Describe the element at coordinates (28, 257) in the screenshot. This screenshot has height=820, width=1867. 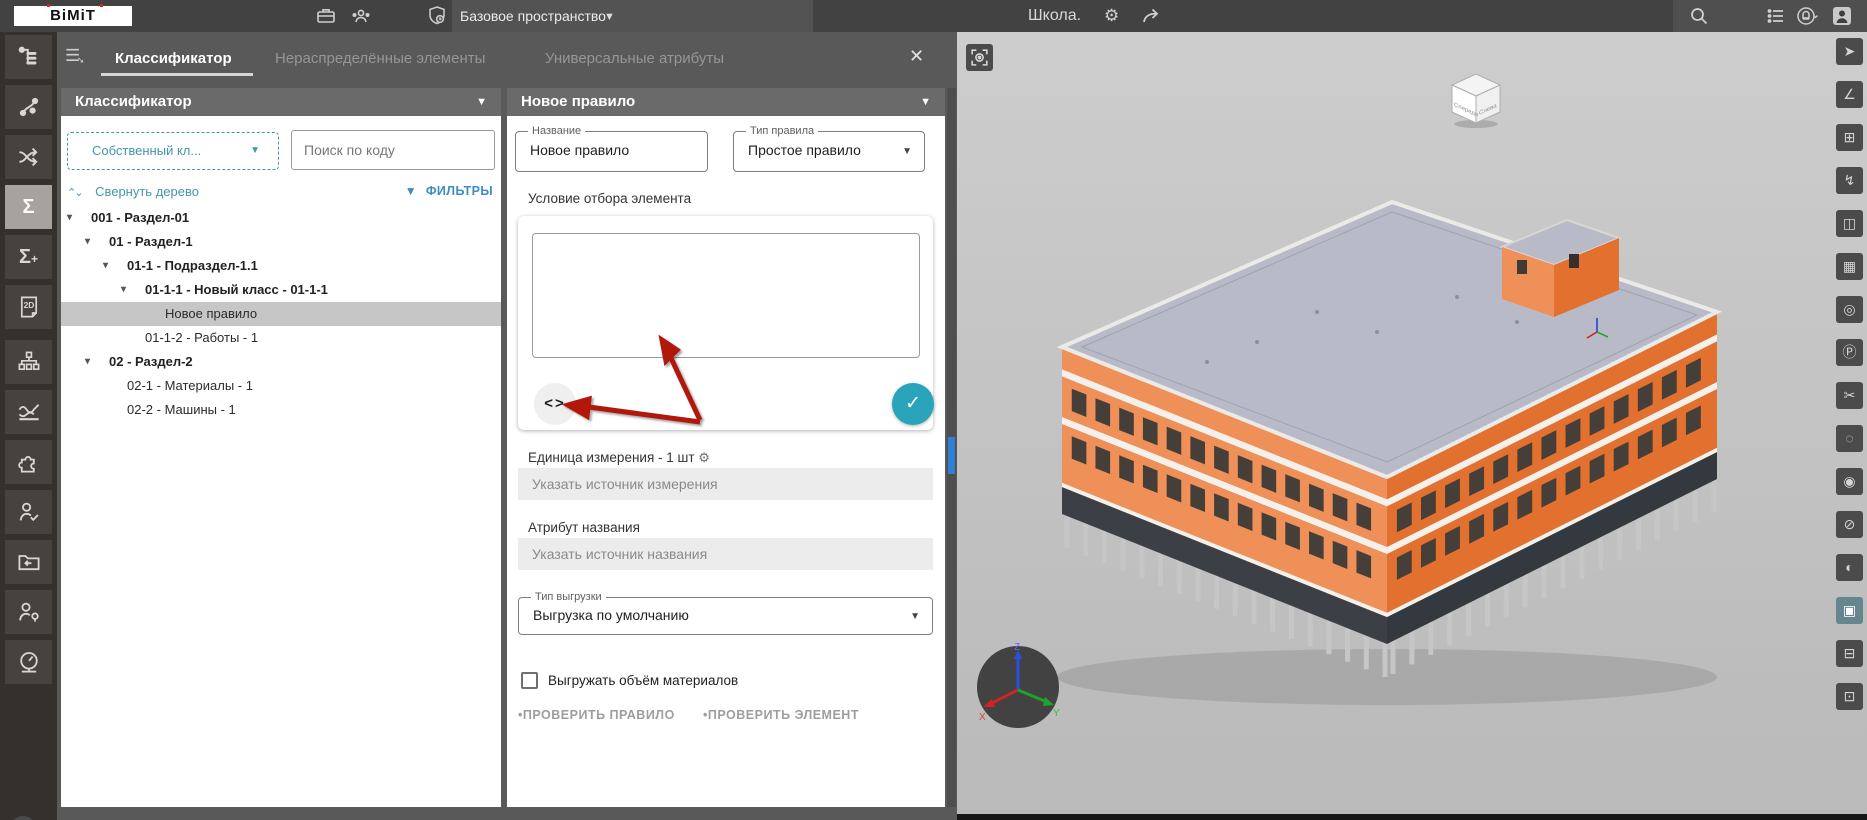
I see `estimate-add-icon: Σ+` at that location.